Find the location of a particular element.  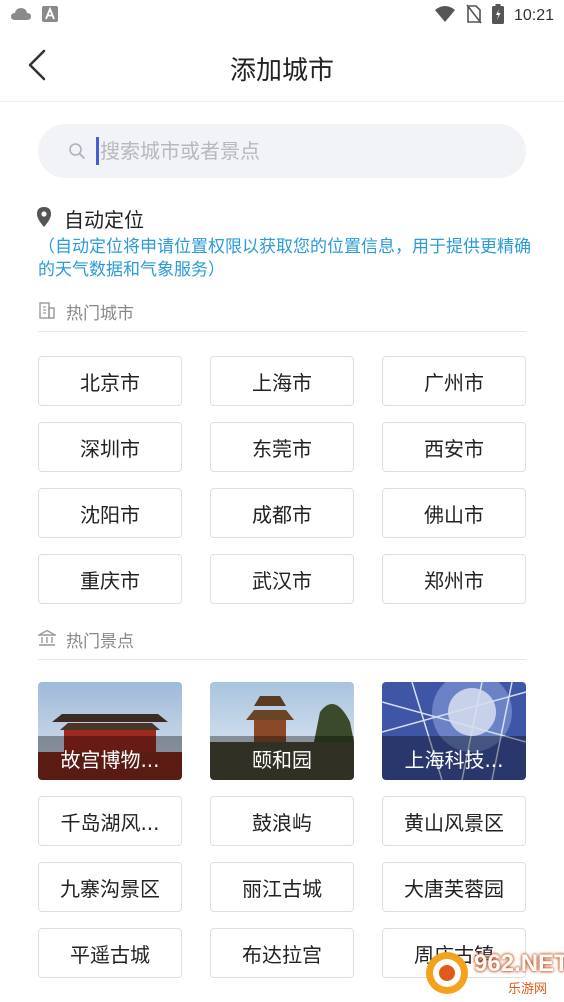

text-cursor is located at coordinates (97, 151).